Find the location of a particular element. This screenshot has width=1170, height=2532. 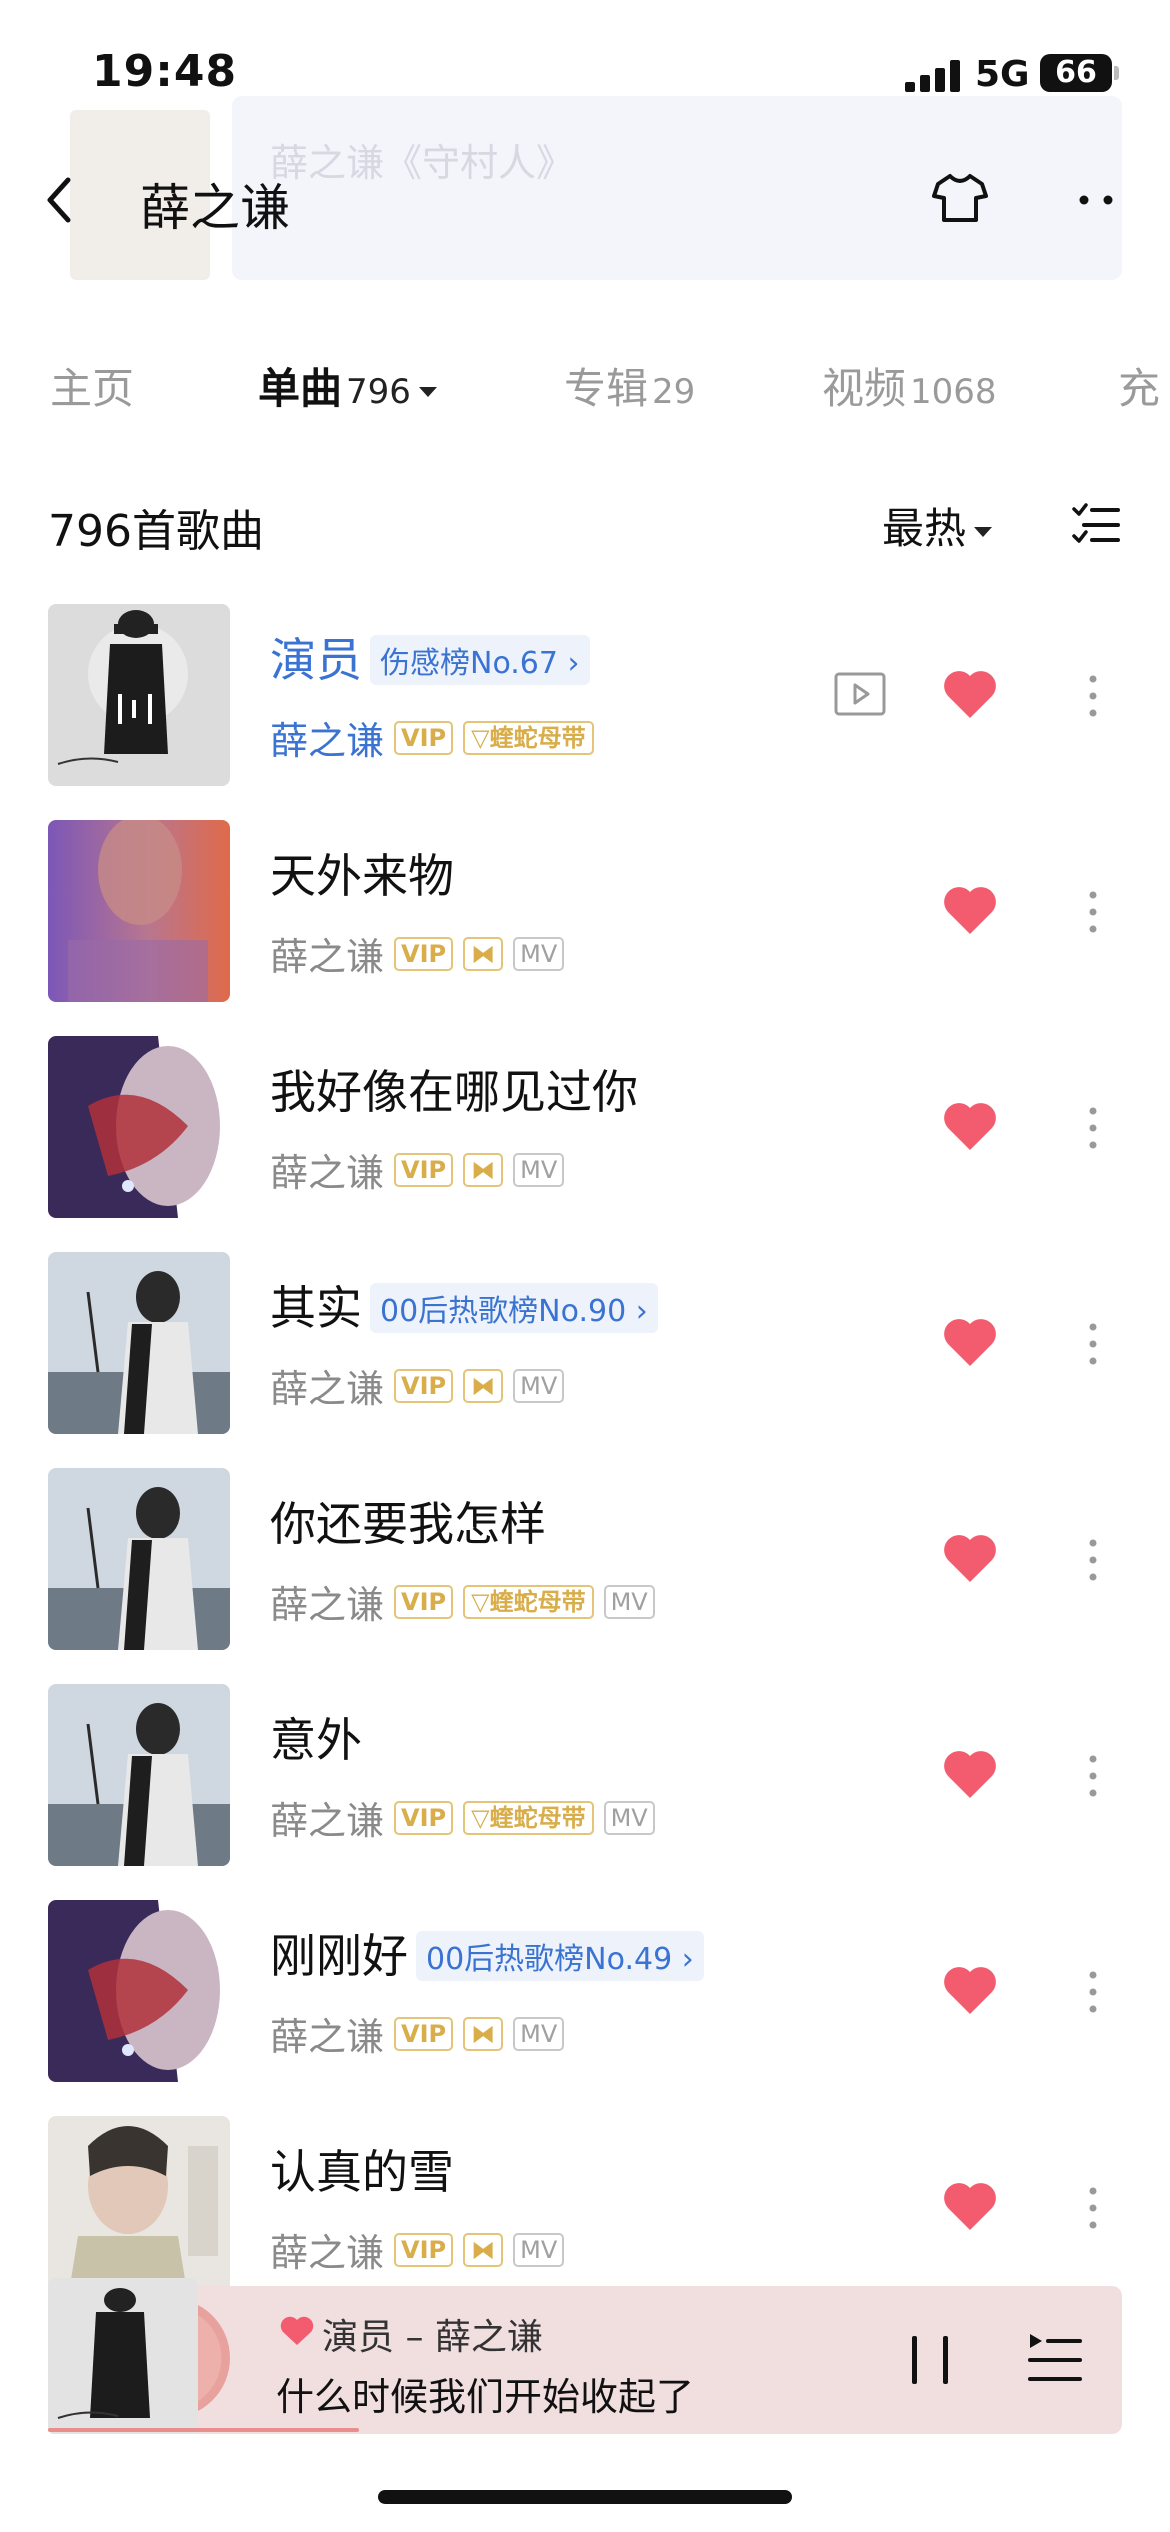

chart-rank-tag: 00后热歌榜No.49 › is located at coordinates (560, 1955).